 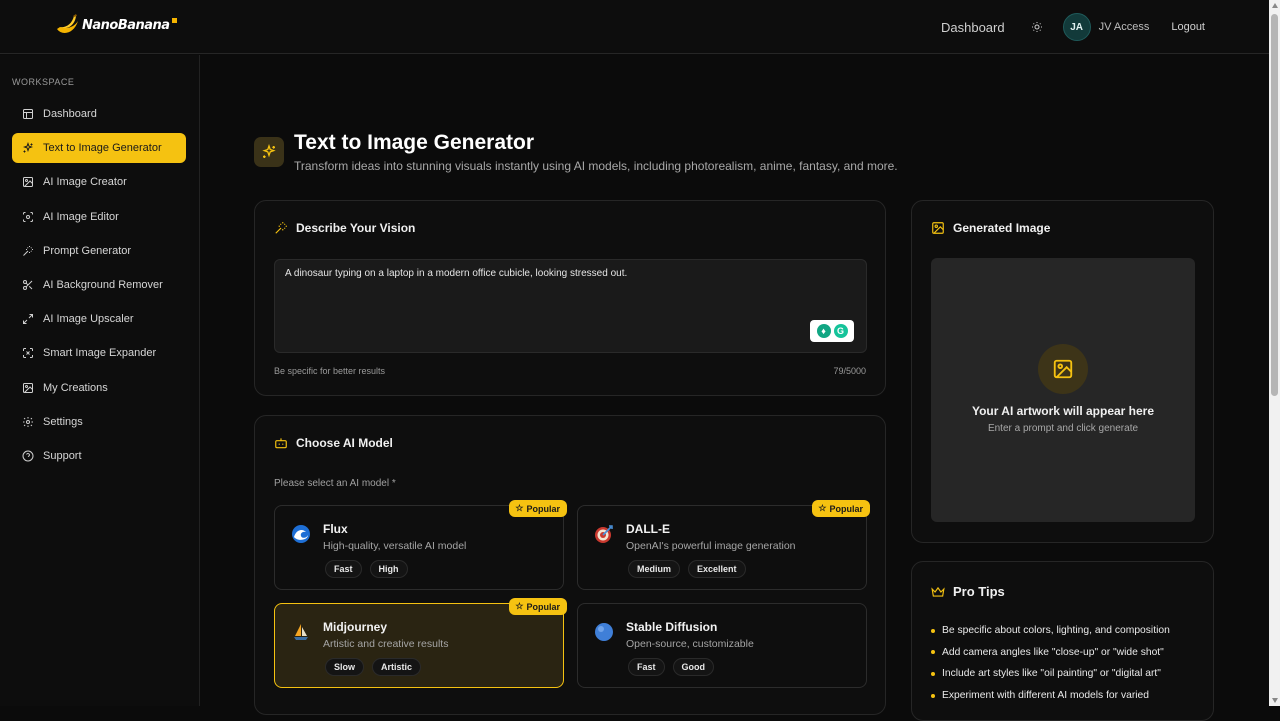 I want to click on maximize-icon, so click(x=28, y=353).